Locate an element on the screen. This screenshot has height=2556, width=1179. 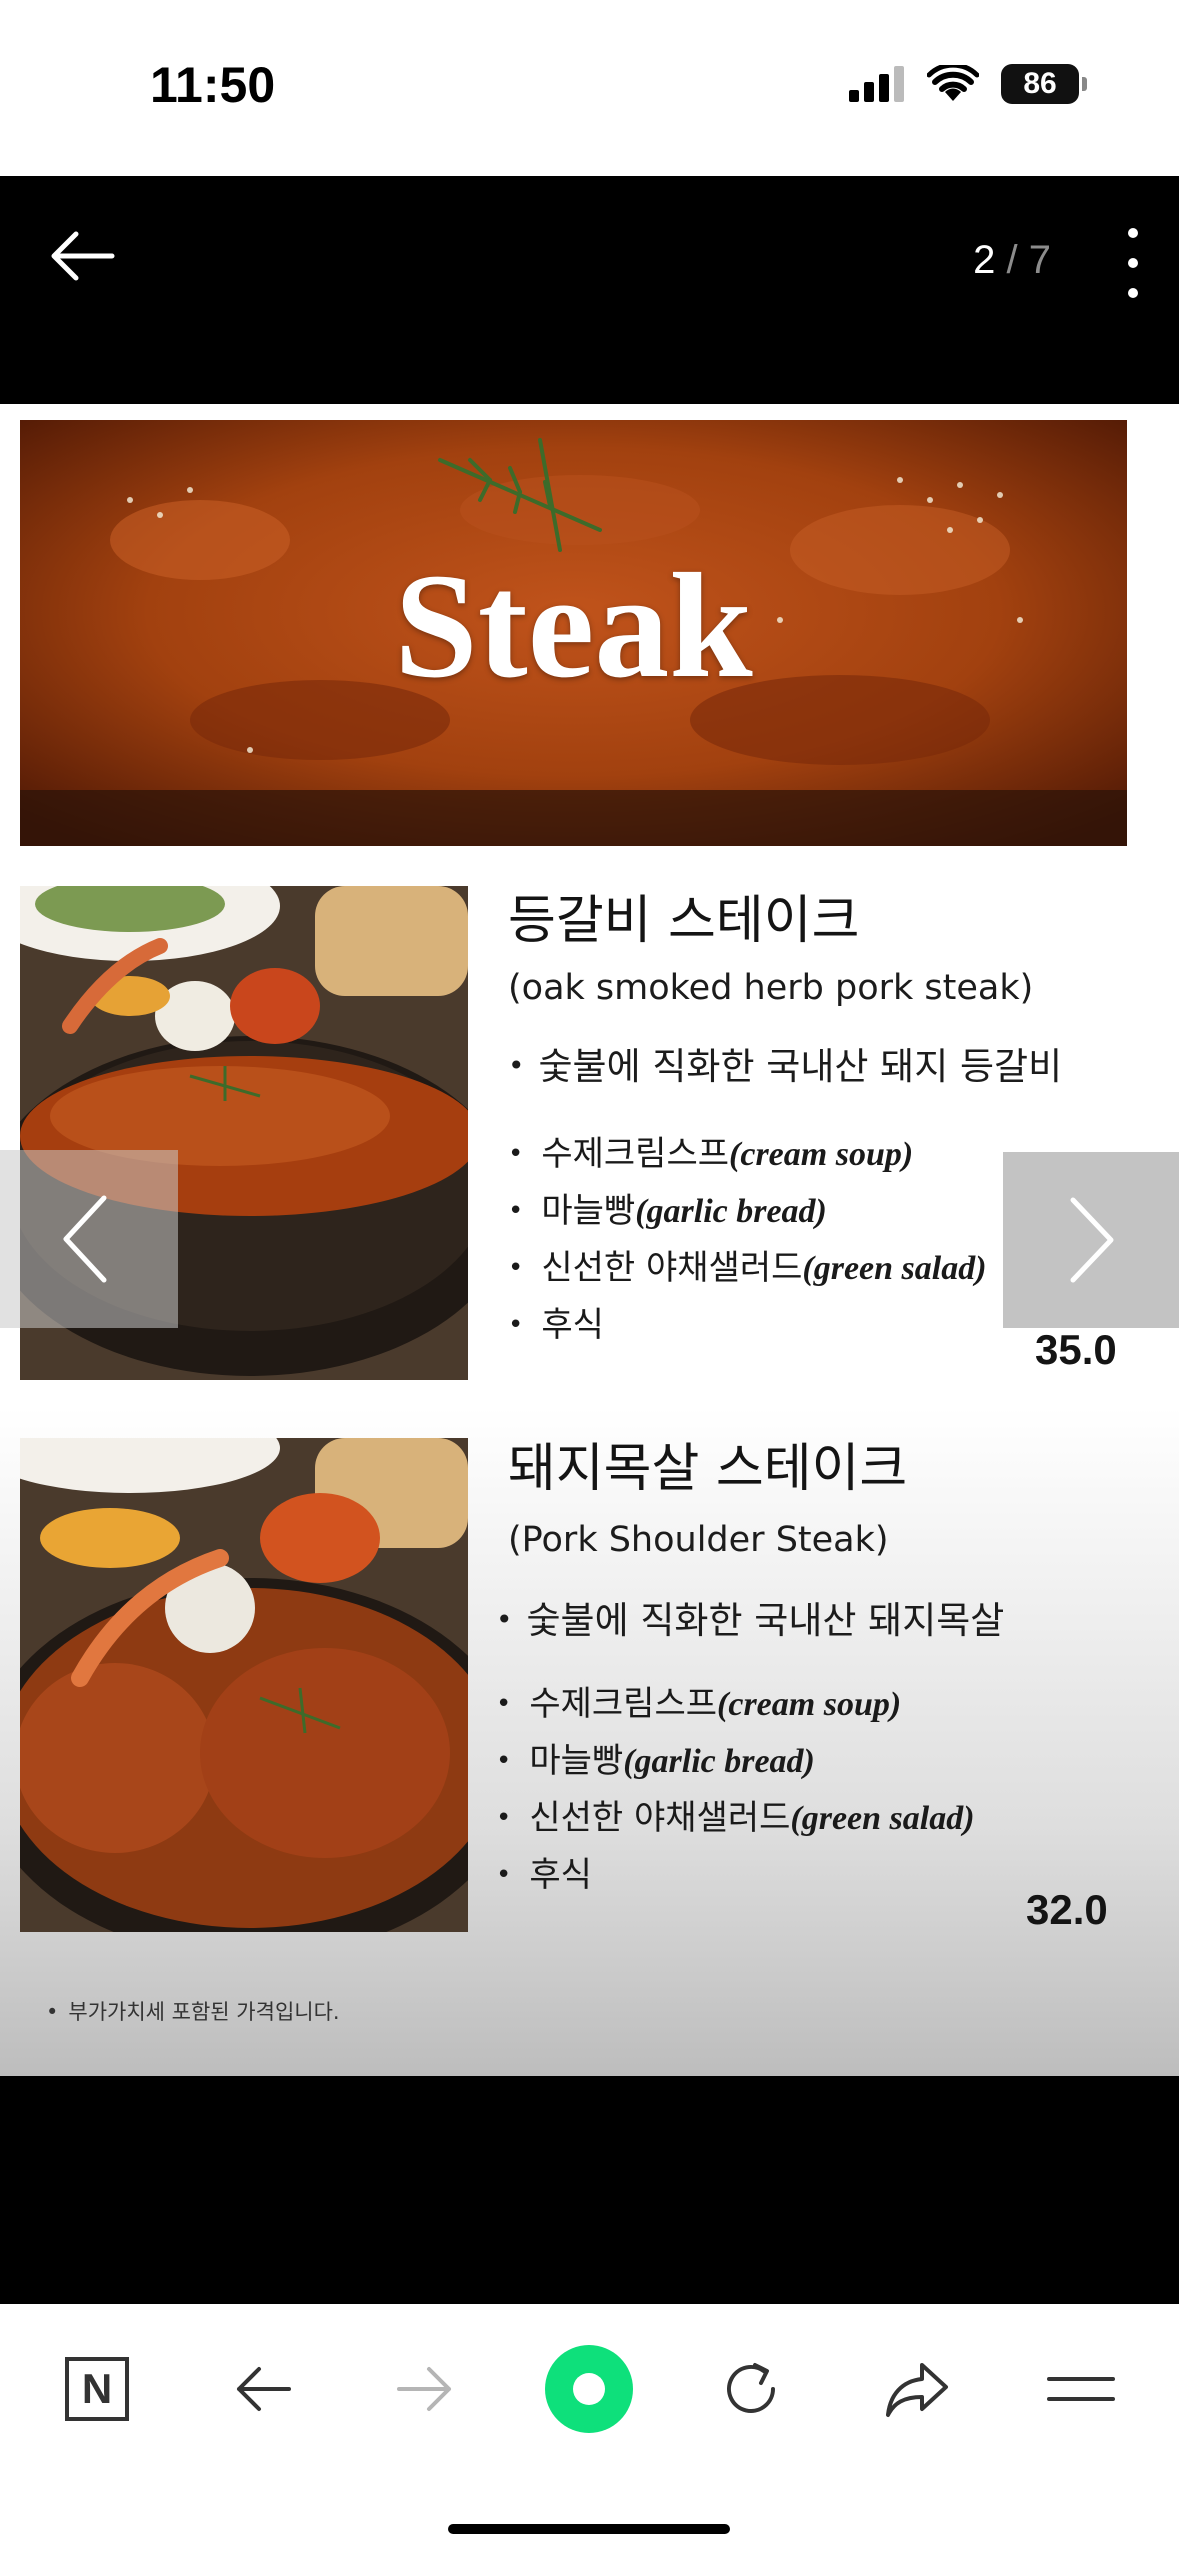
back-button is located at coordinates (82, 256).